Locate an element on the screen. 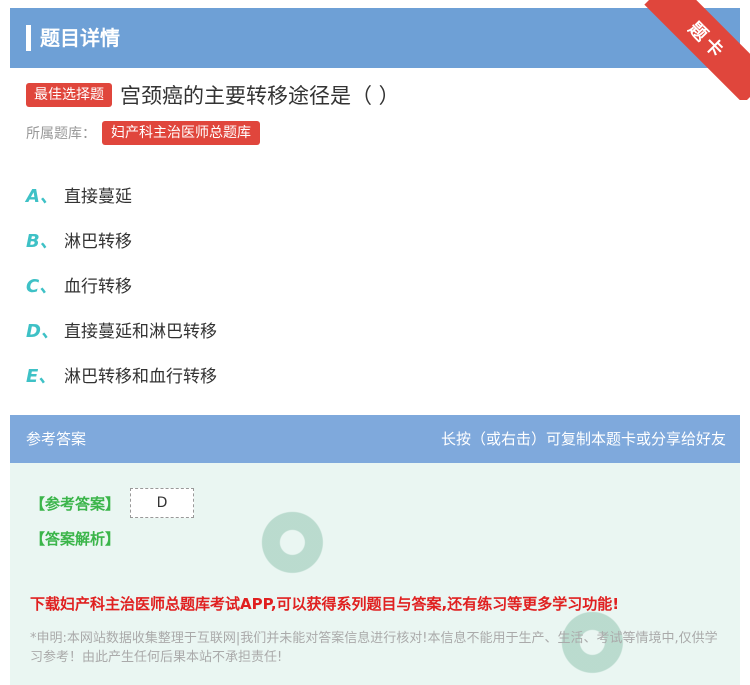 The image size is (750, 685). answer-explanation-label: 【答案解析】 is located at coordinates (75, 539).